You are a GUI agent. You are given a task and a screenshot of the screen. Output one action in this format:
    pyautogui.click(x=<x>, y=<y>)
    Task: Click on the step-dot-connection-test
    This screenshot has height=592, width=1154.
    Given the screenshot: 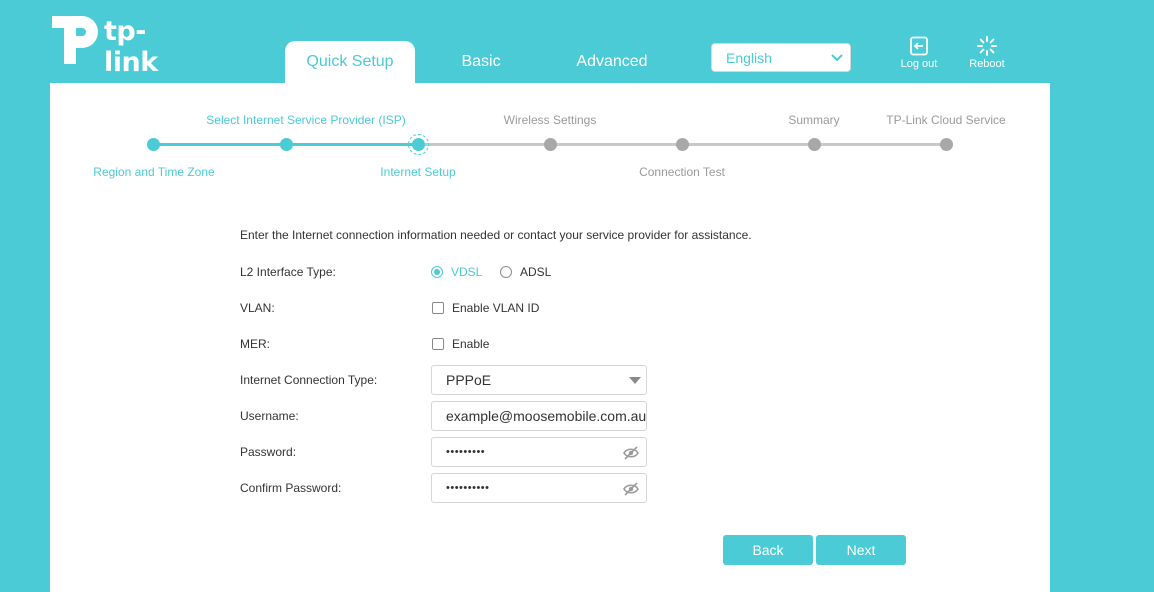 What is the action you would take?
    pyautogui.click(x=682, y=144)
    